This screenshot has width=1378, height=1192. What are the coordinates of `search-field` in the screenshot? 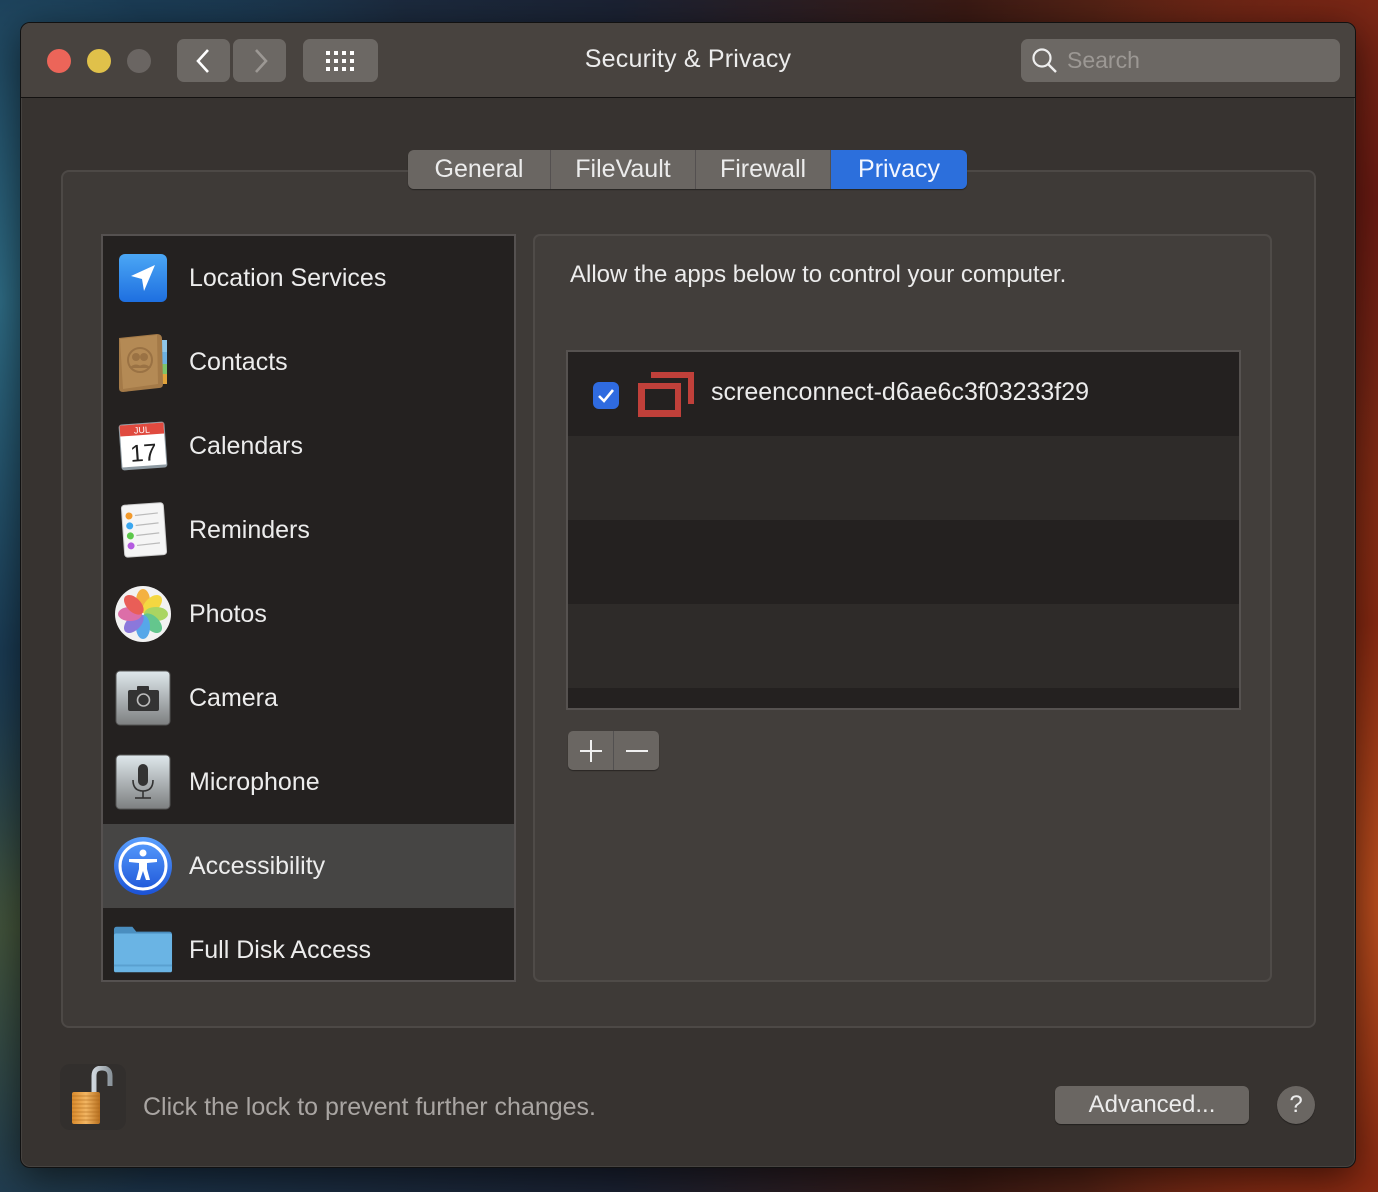 It's located at (1180, 60).